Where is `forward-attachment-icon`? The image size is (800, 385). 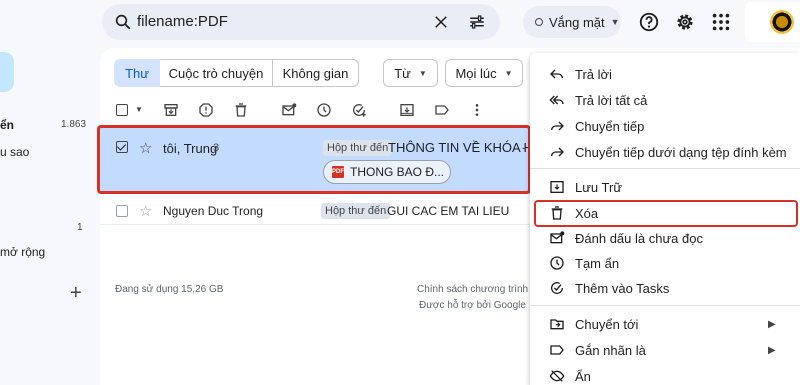 forward-attachment-icon is located at coordinates (557, 152).